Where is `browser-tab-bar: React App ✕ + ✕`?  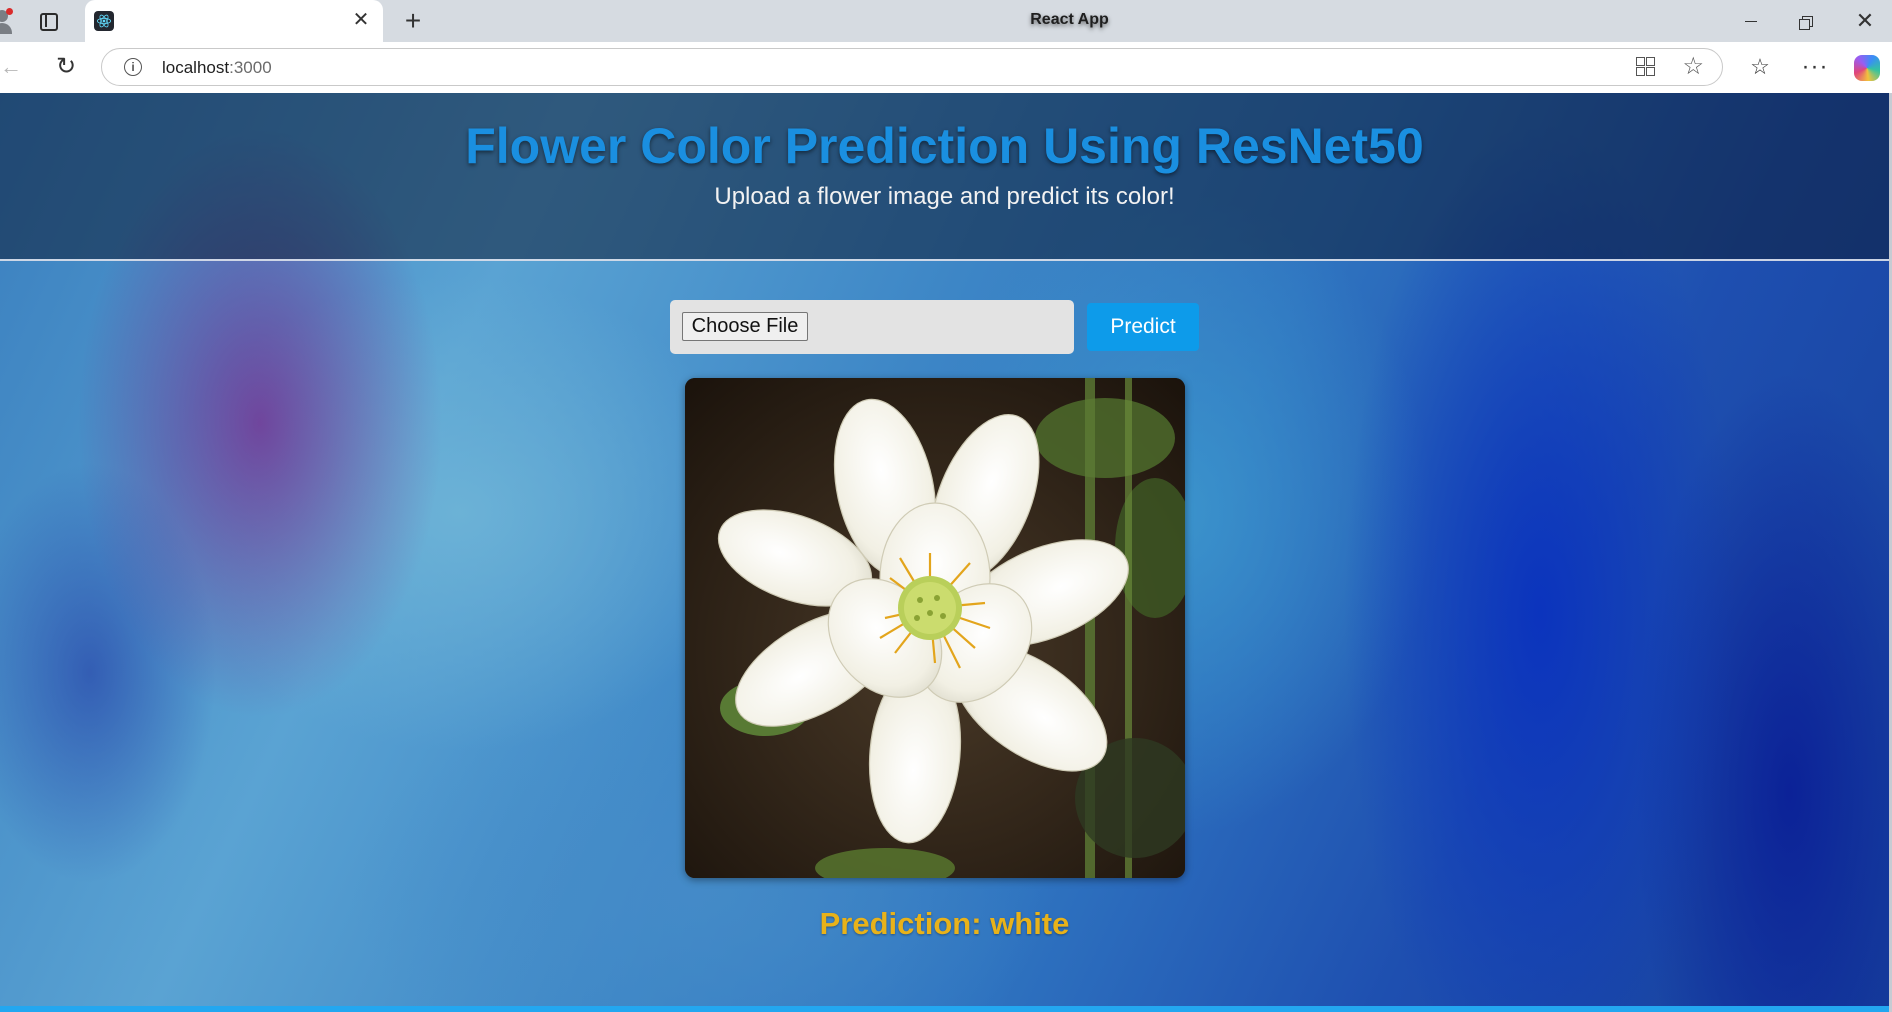 browser-tab-bar: React App ✕ + ✕ is located at coordinates (946, 21).